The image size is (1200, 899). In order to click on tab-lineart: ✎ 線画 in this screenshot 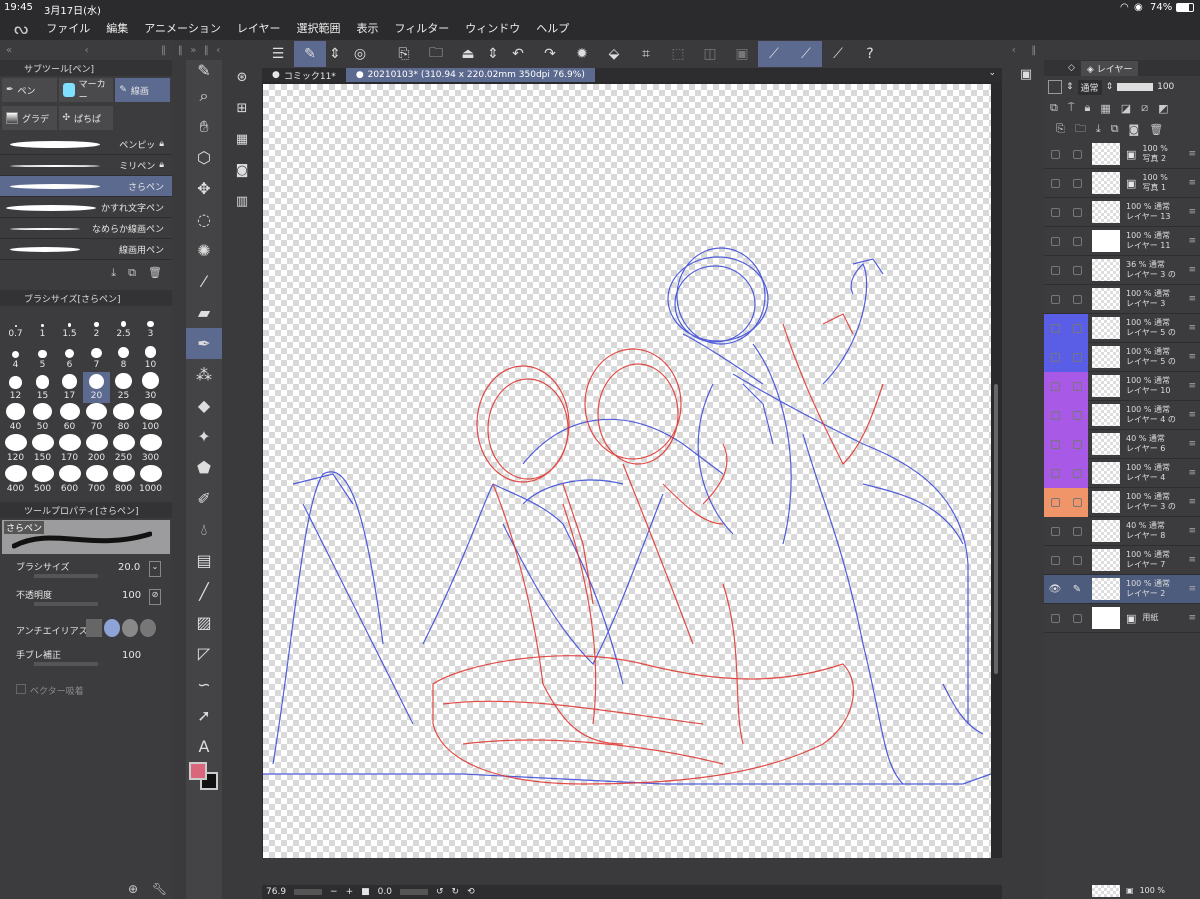, I will do `click(143, 90)`.